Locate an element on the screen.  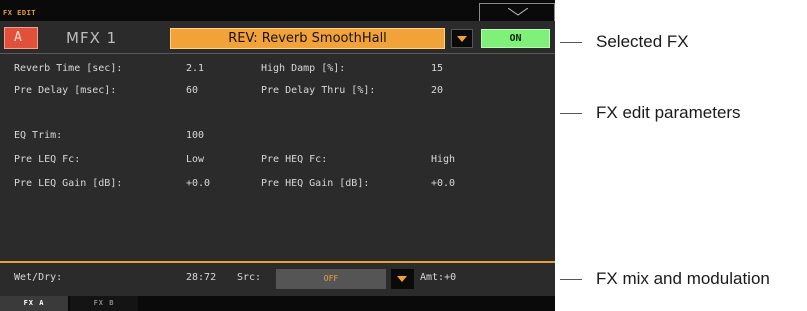
src-label: Src: is located at coordinates (249, 277).